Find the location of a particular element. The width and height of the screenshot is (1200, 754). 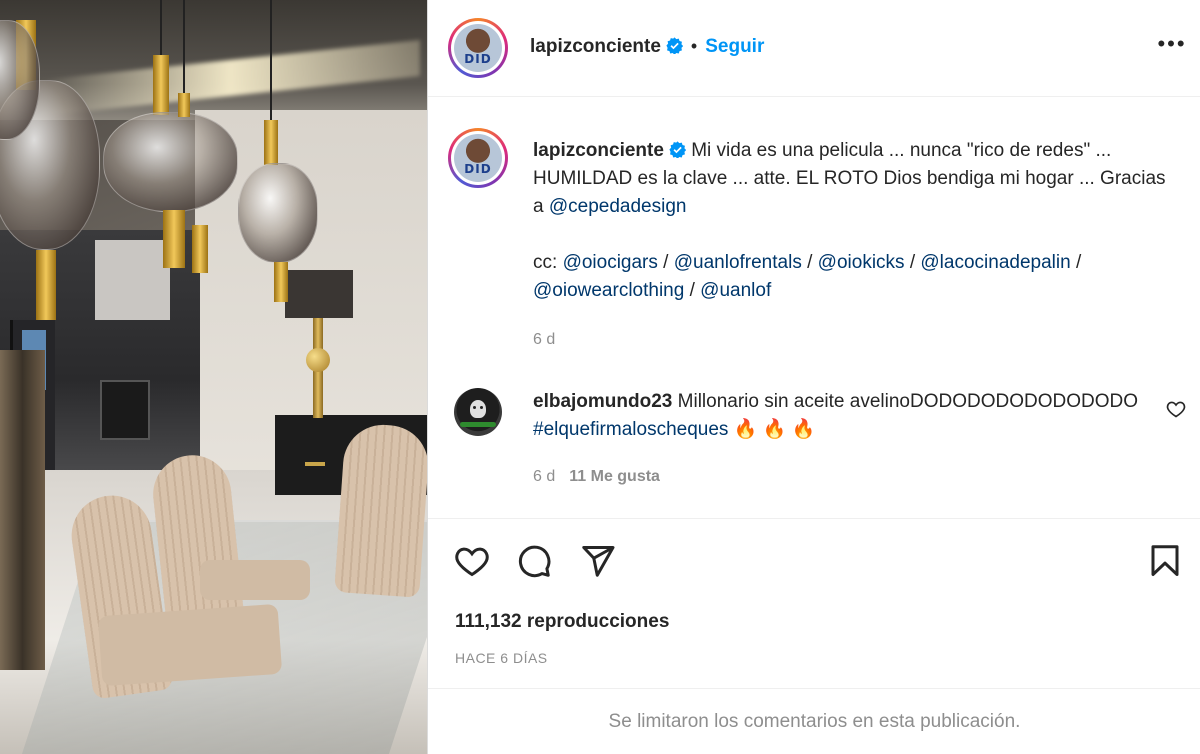

comment-likes: 11 Me gusta is located at coordinates (614, 476).